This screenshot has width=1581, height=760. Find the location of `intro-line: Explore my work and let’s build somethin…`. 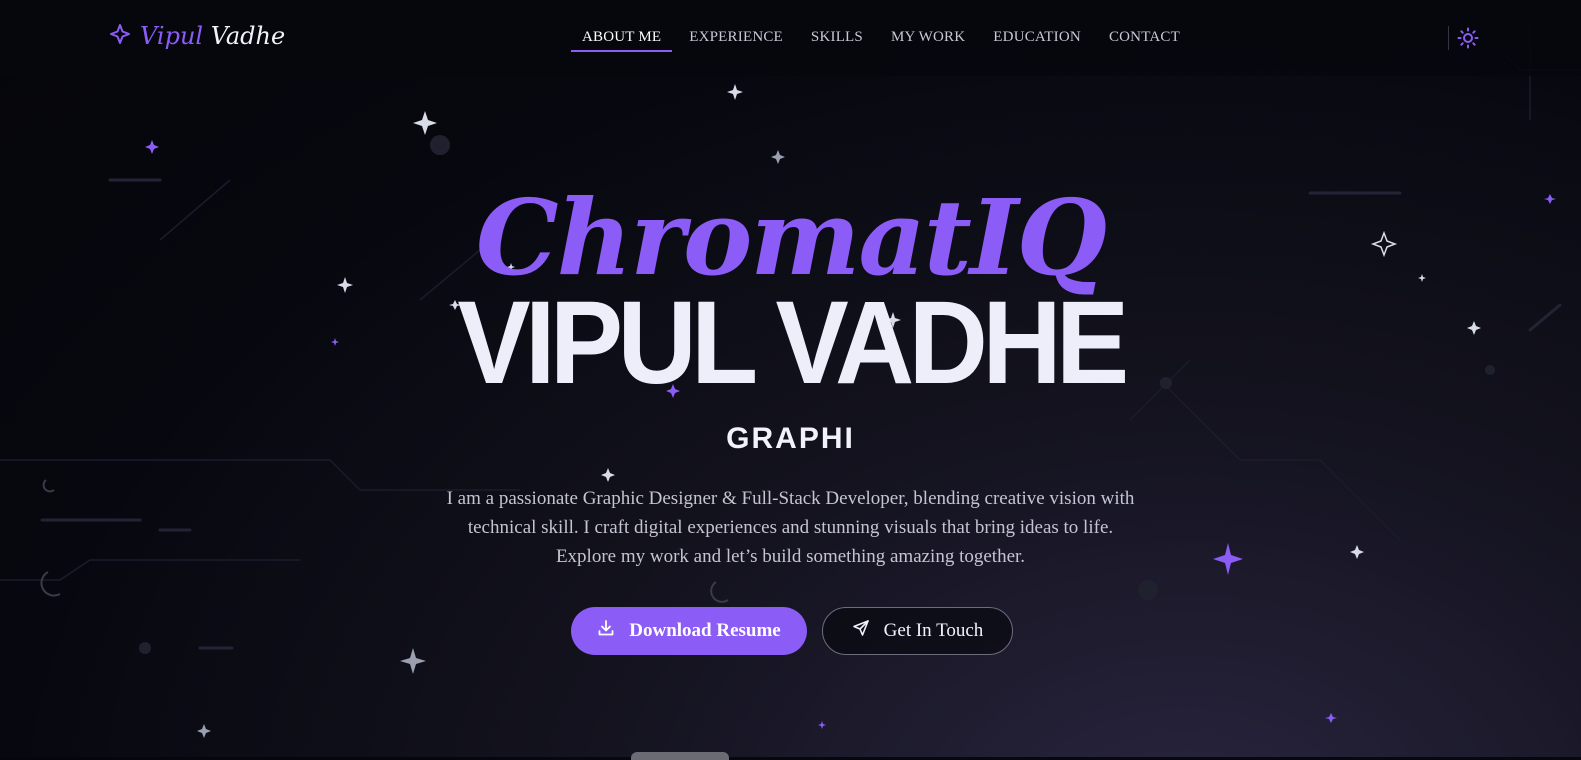

intro-line: Explore my work and let’s build somethin… is located at coordinates (790, 556).